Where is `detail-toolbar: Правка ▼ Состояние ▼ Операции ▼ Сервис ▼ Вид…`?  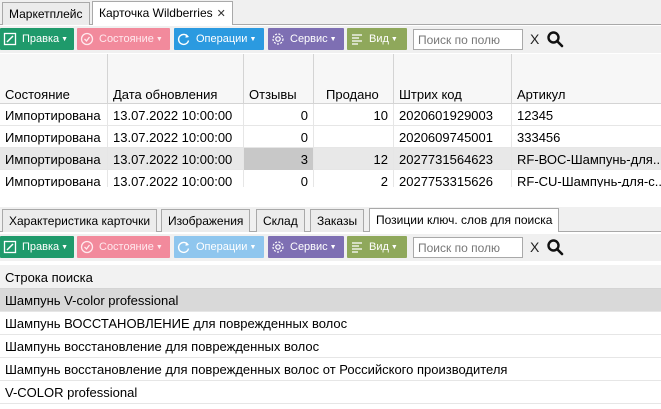 detail-toolbar: Правка ▼ Состояние ▼ Операции ▼ Сервис ▼ Вид… is located at coordinates (330, 247).